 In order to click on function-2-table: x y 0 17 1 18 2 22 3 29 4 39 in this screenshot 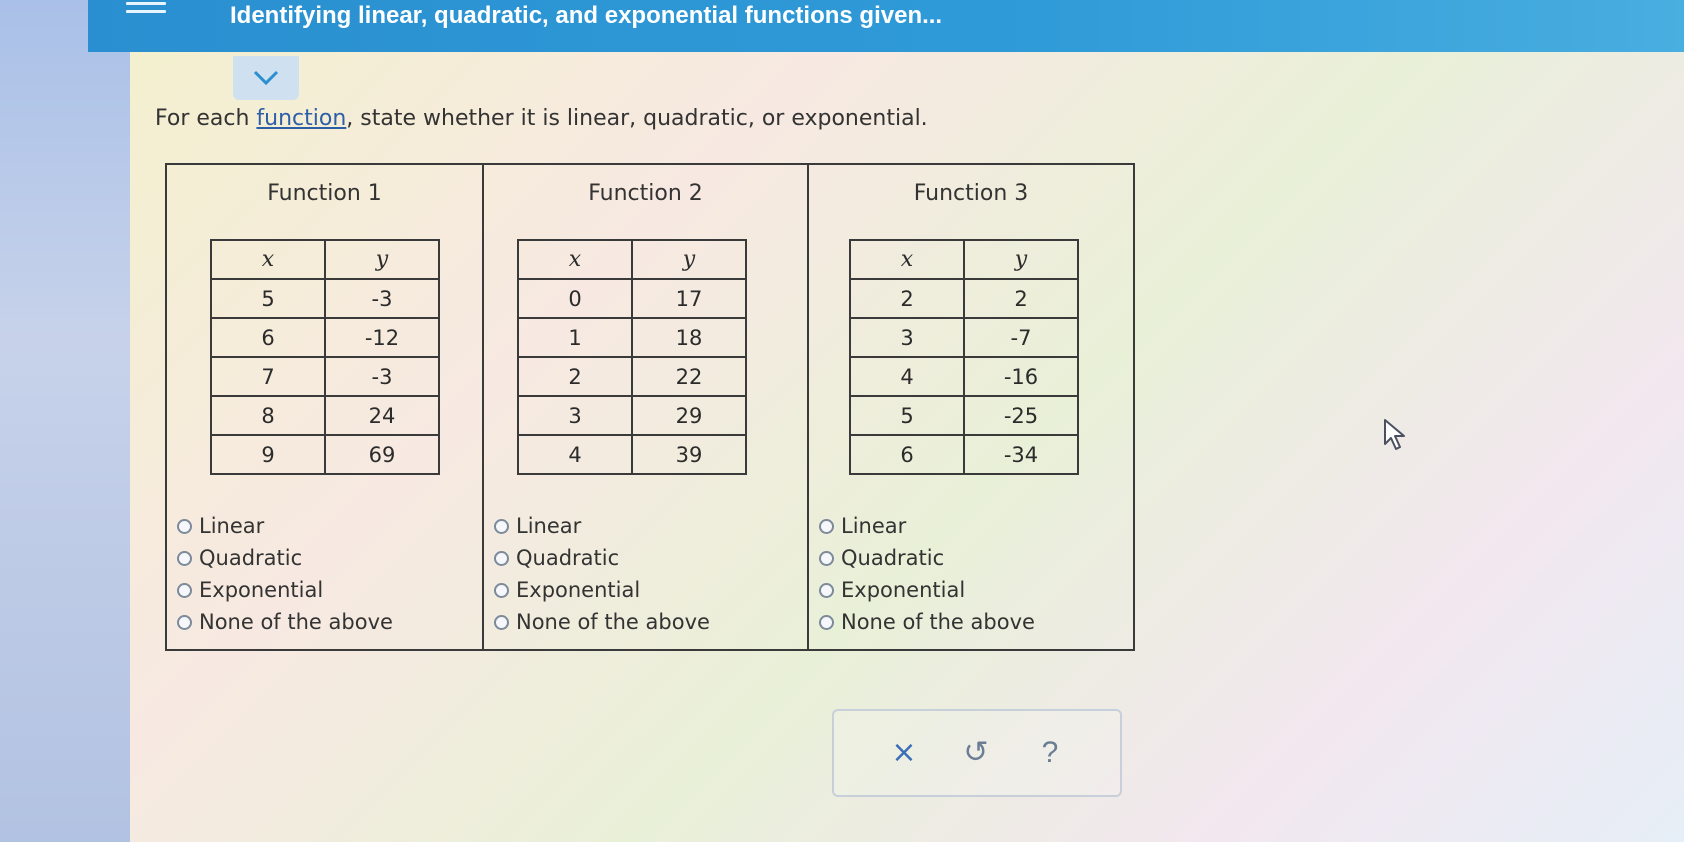, I will do `click(632, 357)`.